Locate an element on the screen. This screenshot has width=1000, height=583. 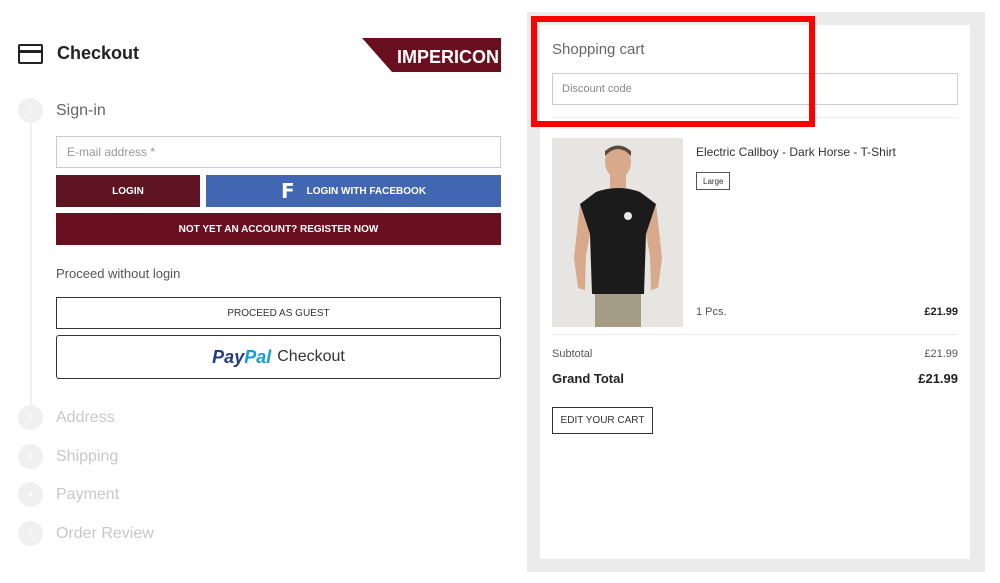
step-address: 2 Address is located at coordinates (66, 417).